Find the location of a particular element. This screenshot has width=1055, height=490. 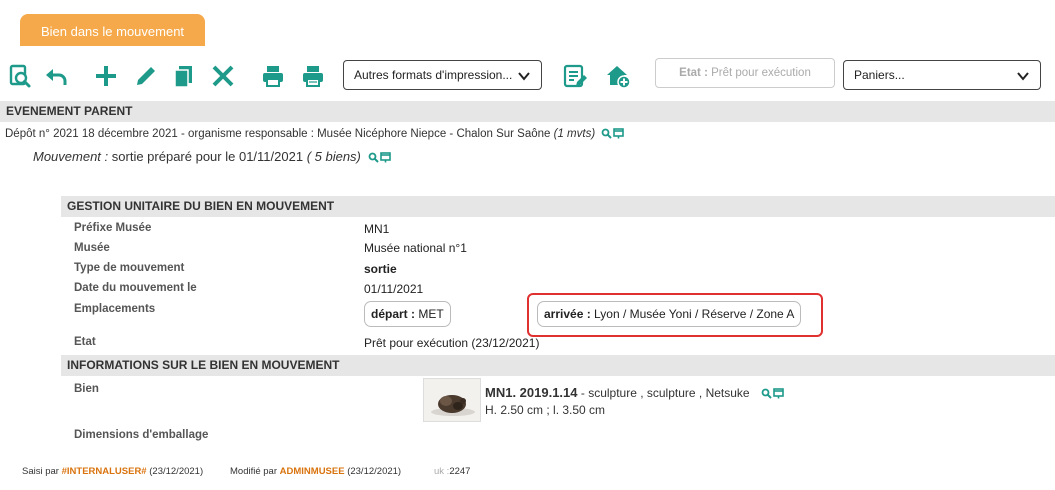

list-edit-icon is located at coordinates (575, 76).